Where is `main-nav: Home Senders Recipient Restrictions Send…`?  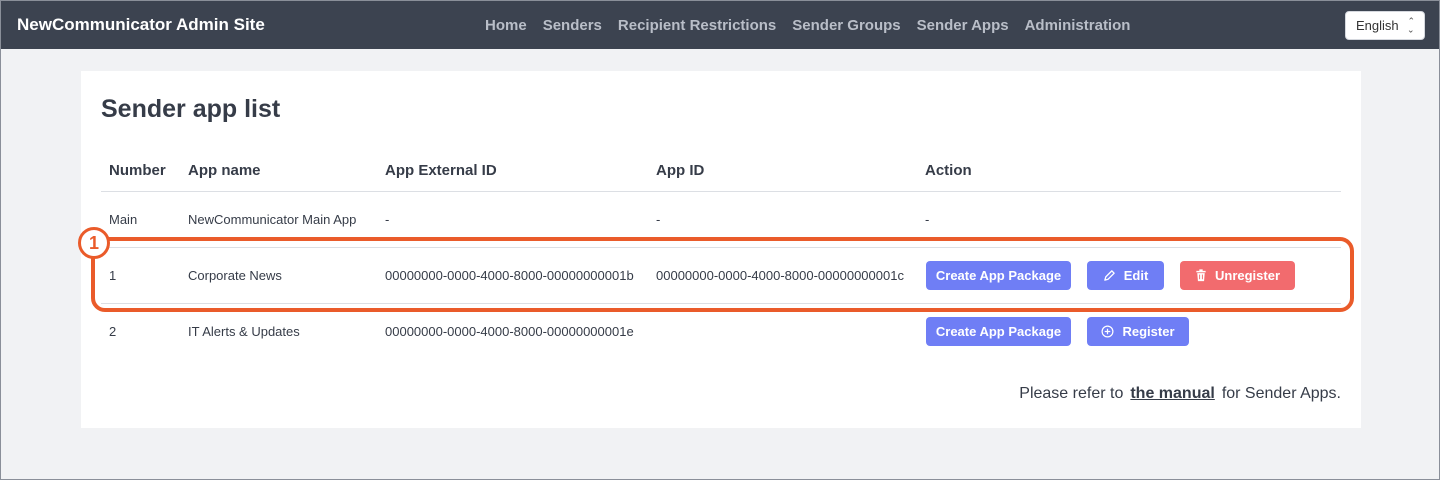 main-nav: Home Senders Recipient Restrictions Send… is located at coordinates (807, 25).